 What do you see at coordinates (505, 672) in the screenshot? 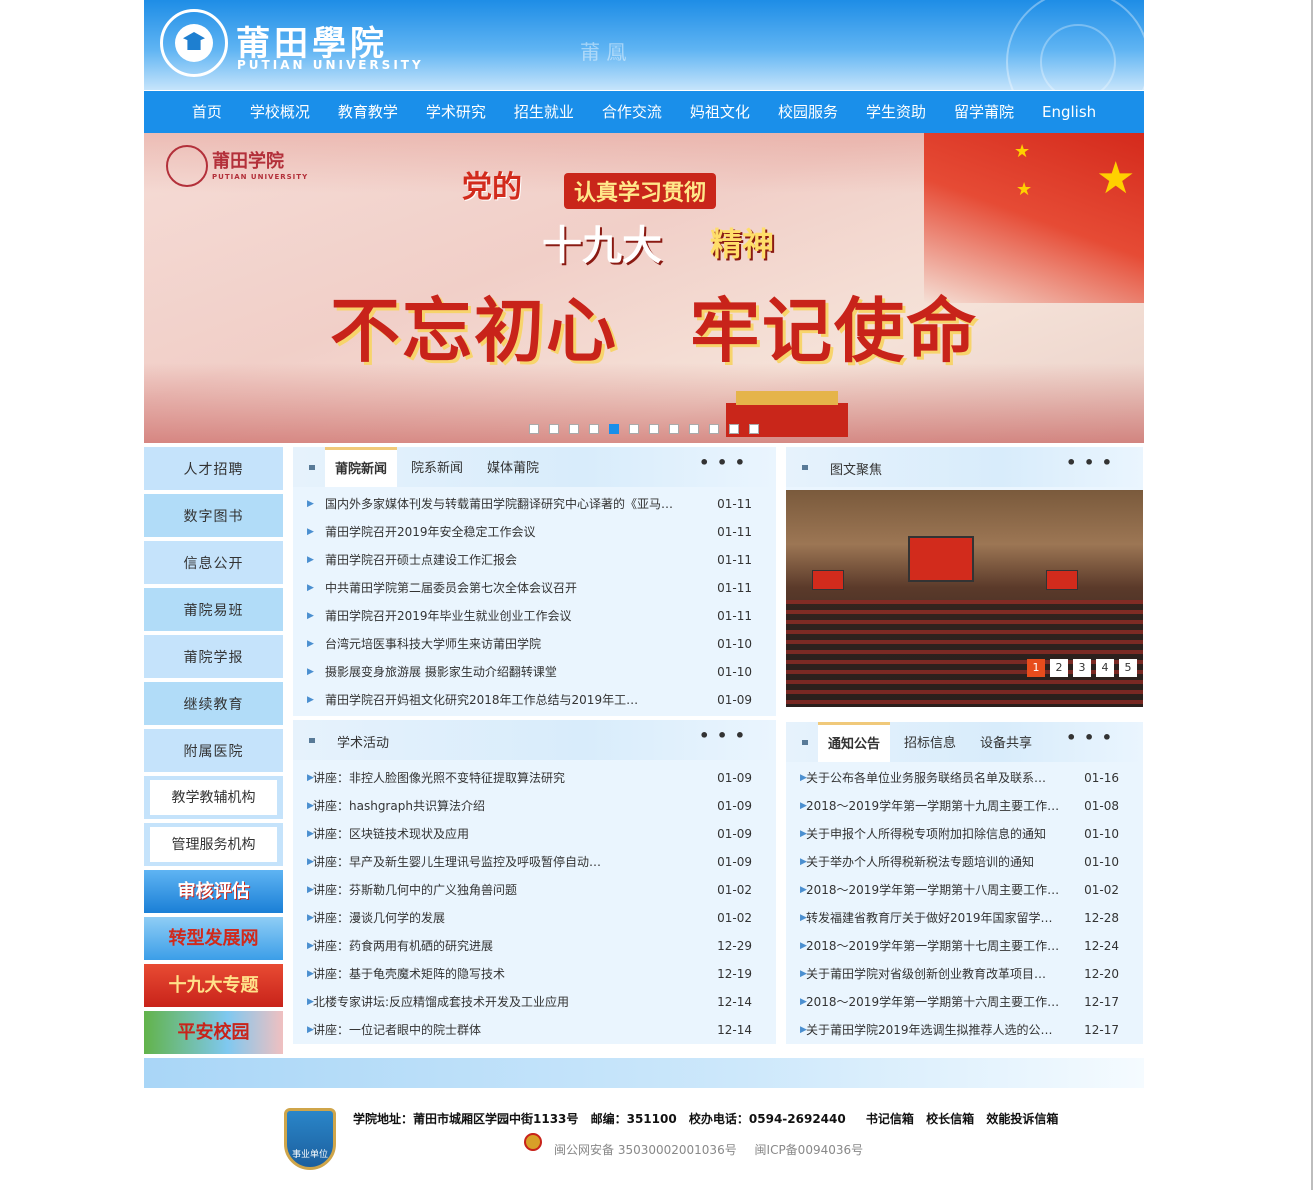
I see `list-item-title: 摄影展变身旅游展 摄影家生动介绍翻转课堂` at bounding box center [505, 672].